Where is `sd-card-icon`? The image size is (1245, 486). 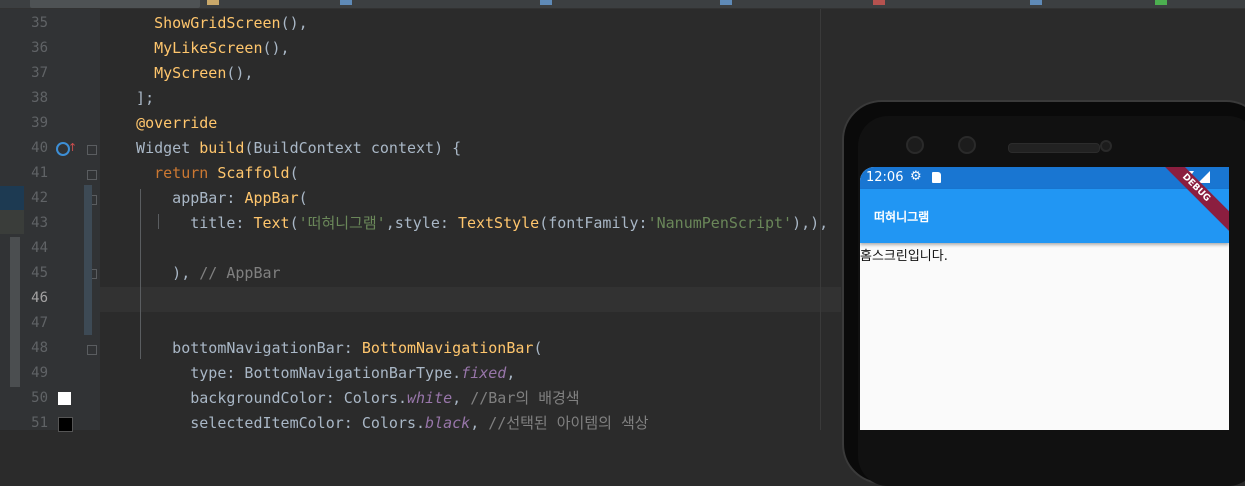
sd-card-icon is located at coordinates (936, 177).